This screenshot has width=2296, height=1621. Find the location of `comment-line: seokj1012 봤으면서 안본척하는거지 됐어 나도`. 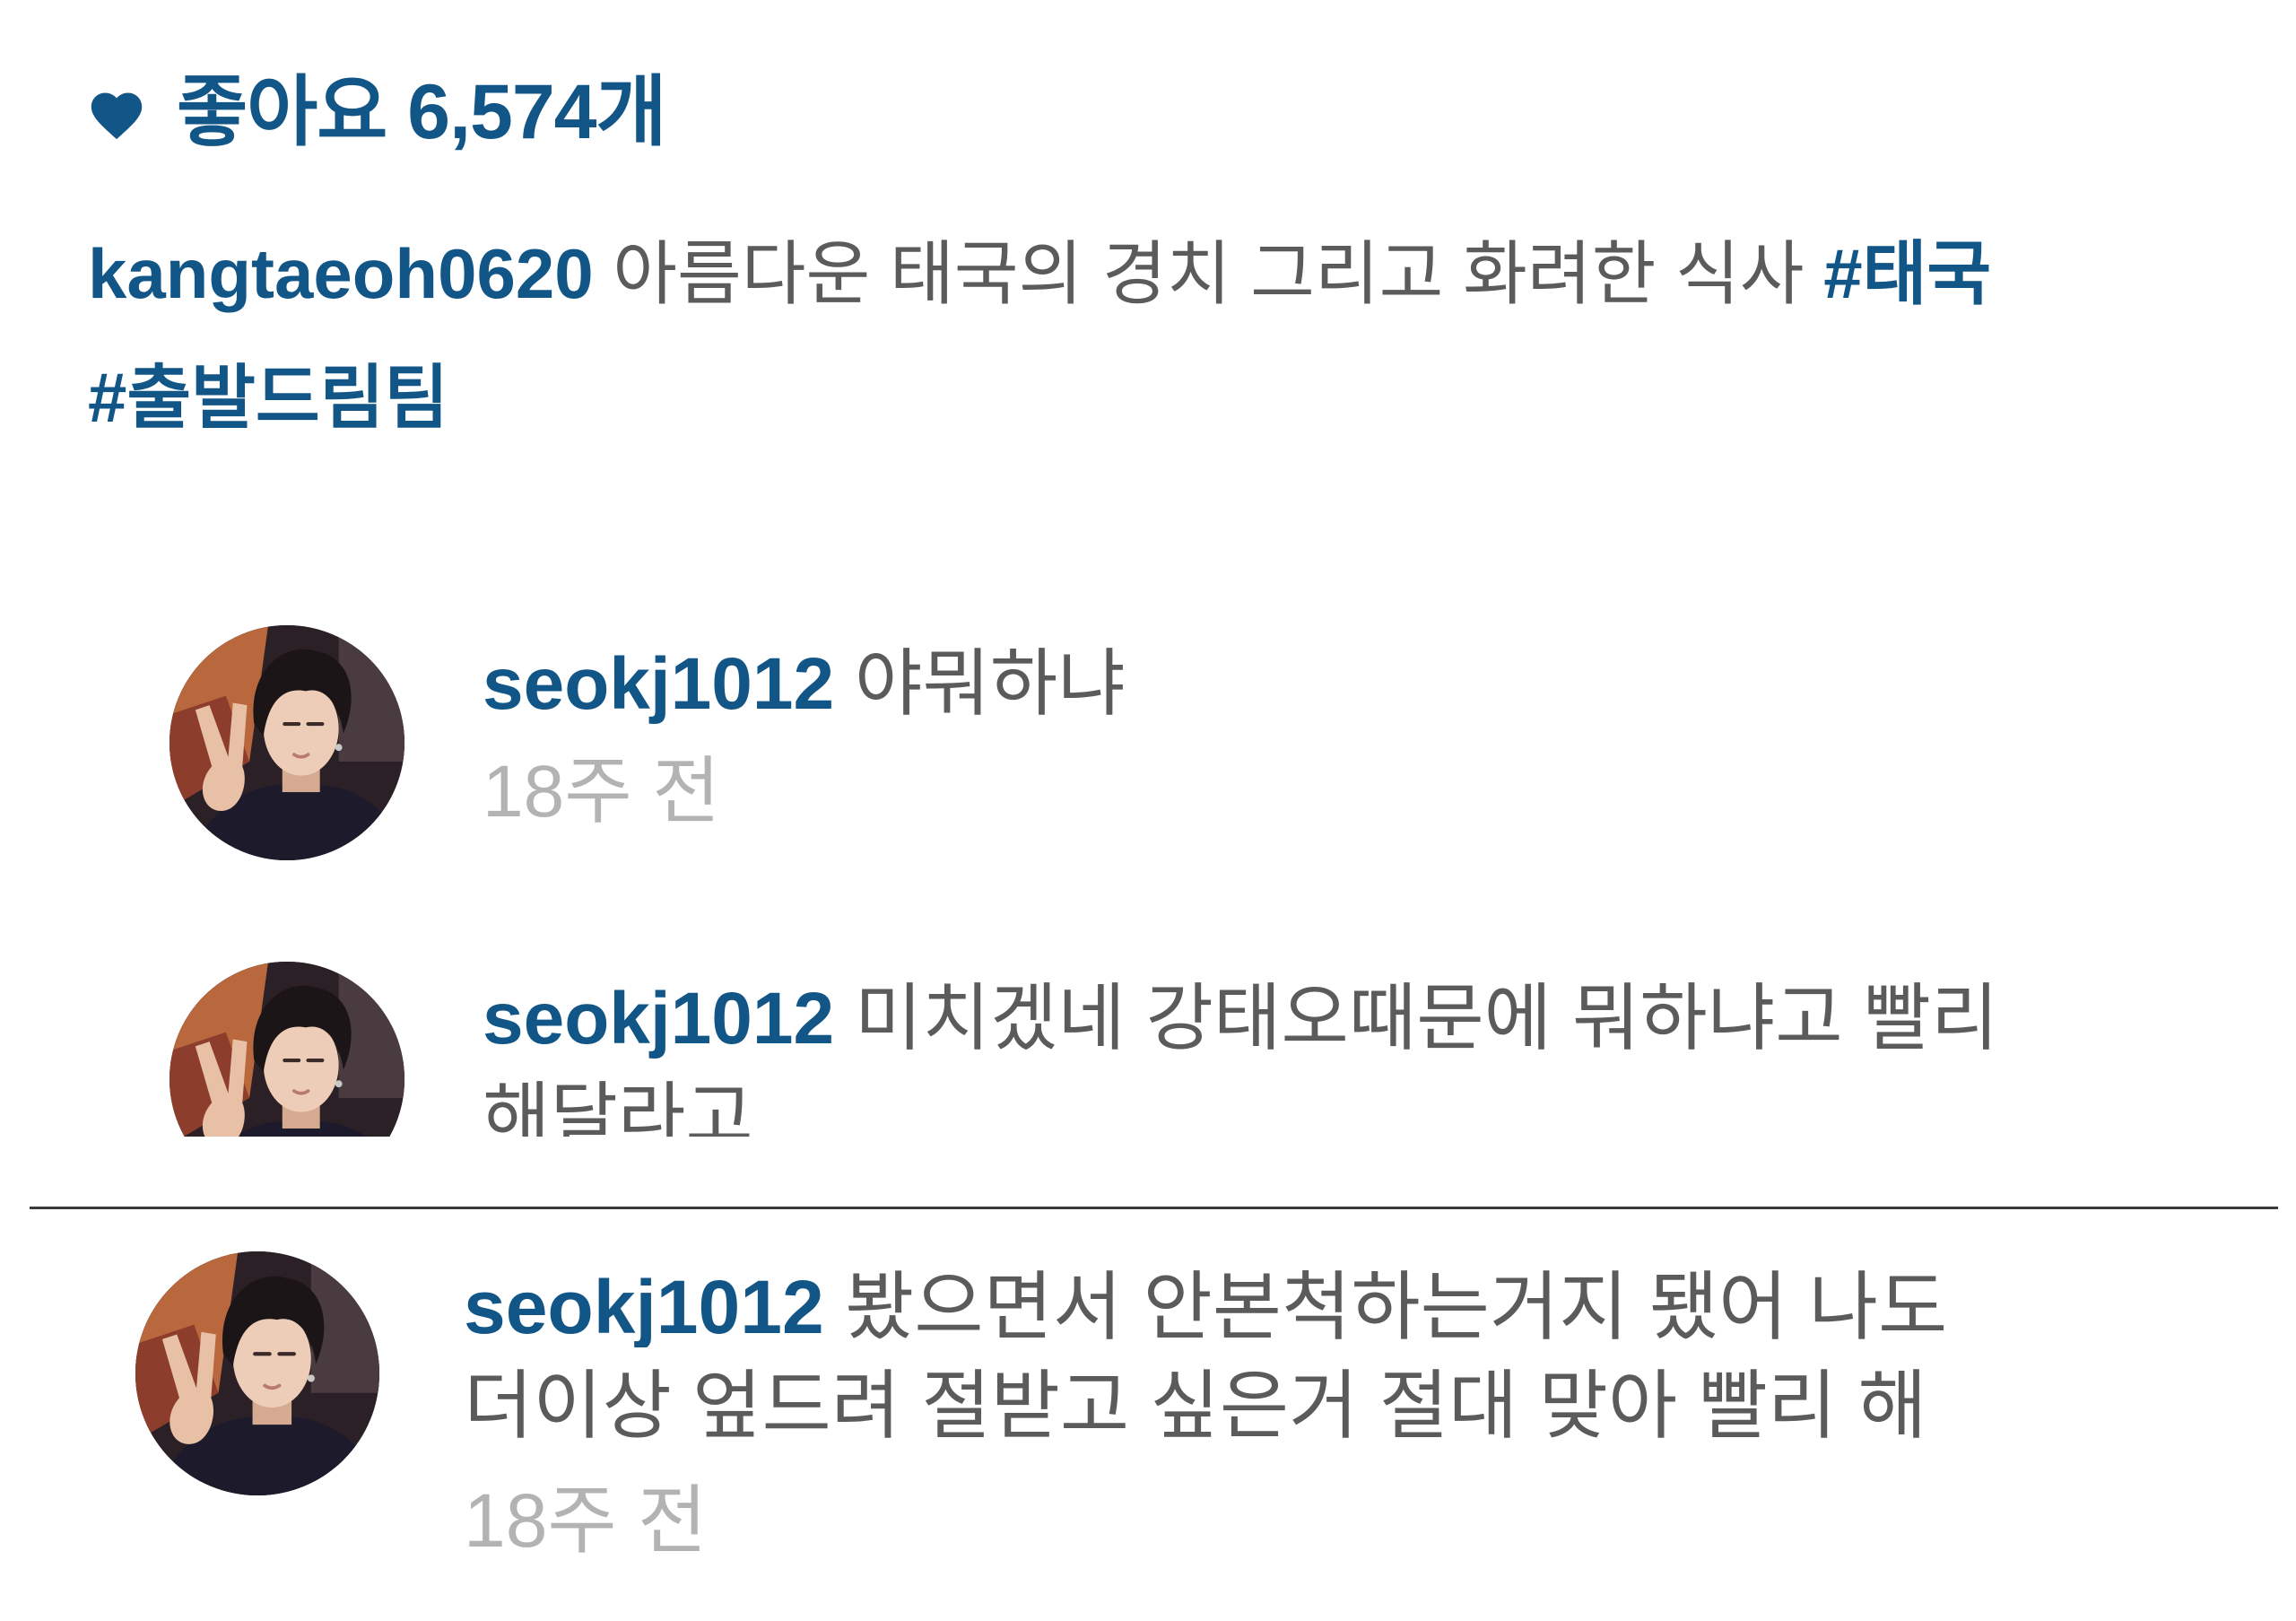

comment-line: seokj1012 봤으면서 안본척하는거지 됐어 나도 is located at coordinates (1371, 1307).